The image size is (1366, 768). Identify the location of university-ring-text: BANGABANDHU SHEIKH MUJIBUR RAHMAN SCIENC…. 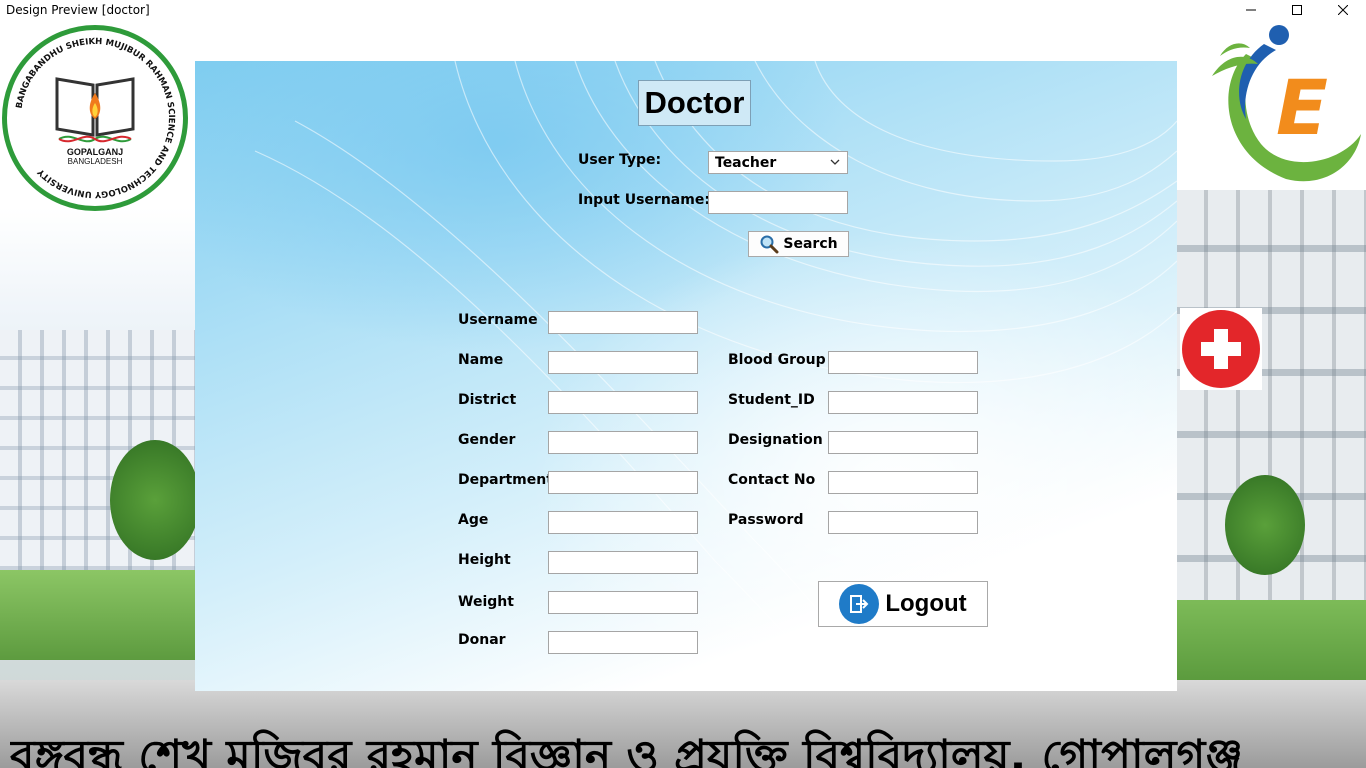
(95, 118).